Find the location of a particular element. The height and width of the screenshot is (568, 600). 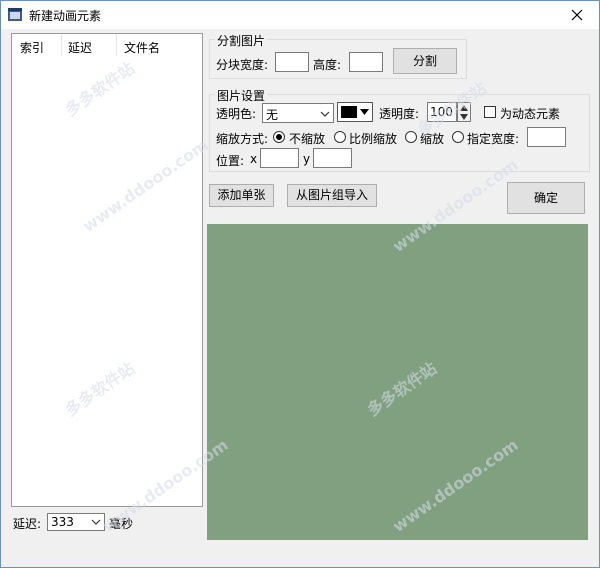

color-swatch is located at coordinates (349, 112).